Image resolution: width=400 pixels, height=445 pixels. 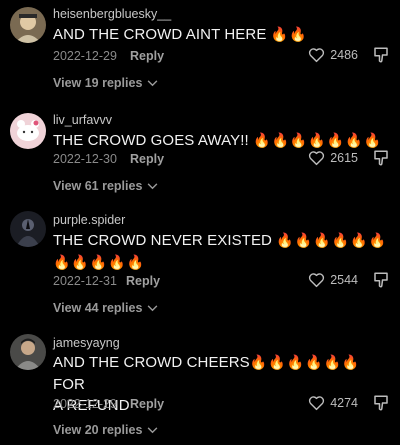 I want to click on comment-text: THE CROWD NEVER EXISTED 🔥🔥🔥🔥🔥🔥 🔥🔥🔥🔥🔥, so click(x=220, y=252).